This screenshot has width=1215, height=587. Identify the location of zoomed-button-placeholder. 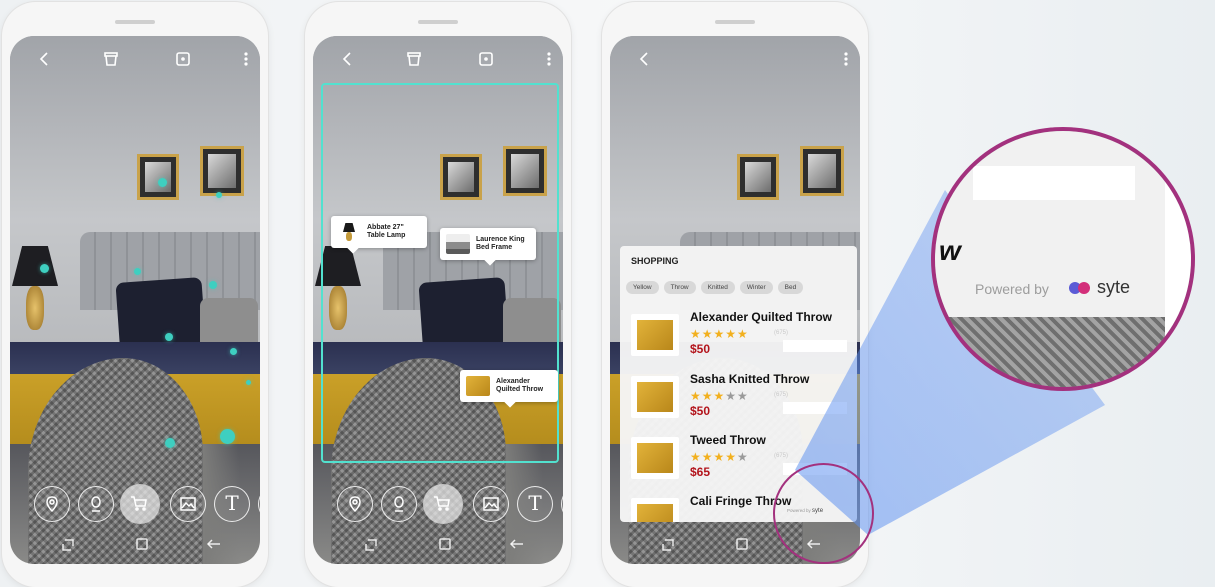
(1054, 183).